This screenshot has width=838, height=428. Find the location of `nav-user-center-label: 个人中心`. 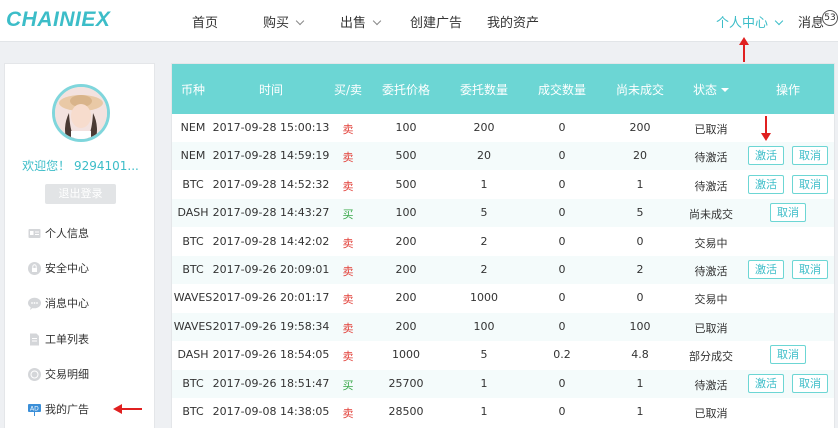

nav-user-center-label: 个人中心 is located at coordinates (742, 23).